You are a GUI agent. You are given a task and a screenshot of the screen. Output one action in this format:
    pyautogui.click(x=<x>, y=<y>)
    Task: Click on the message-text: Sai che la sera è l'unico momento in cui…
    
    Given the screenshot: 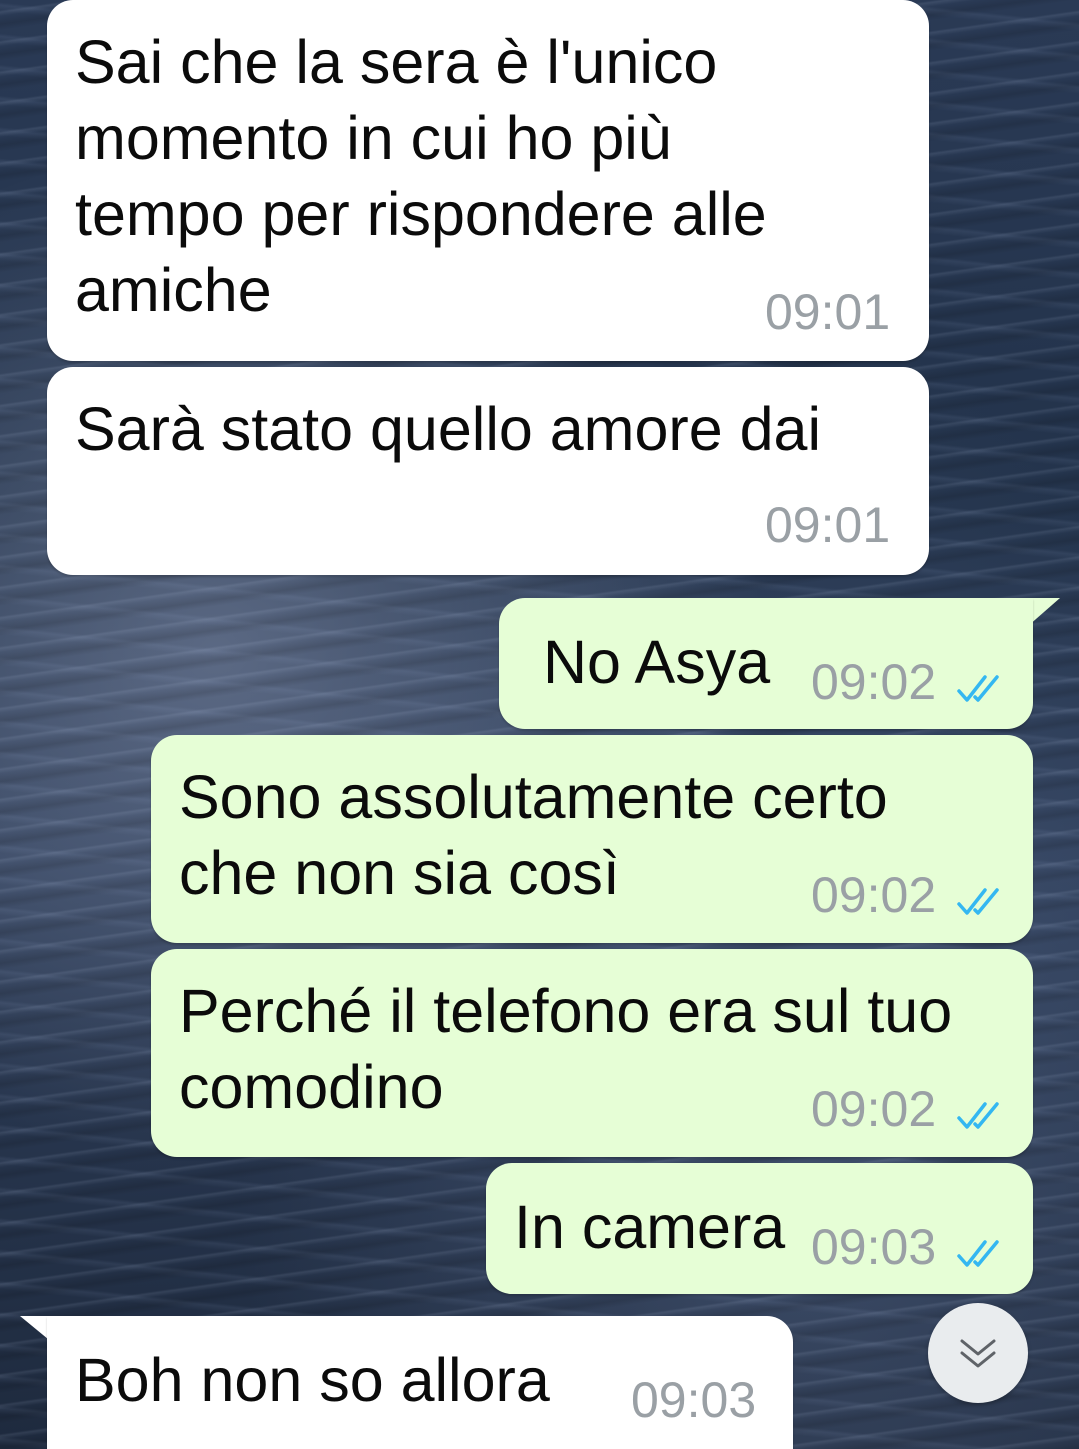 What is the action you would take?
    pyautogui.click(x=421, y=176)
    